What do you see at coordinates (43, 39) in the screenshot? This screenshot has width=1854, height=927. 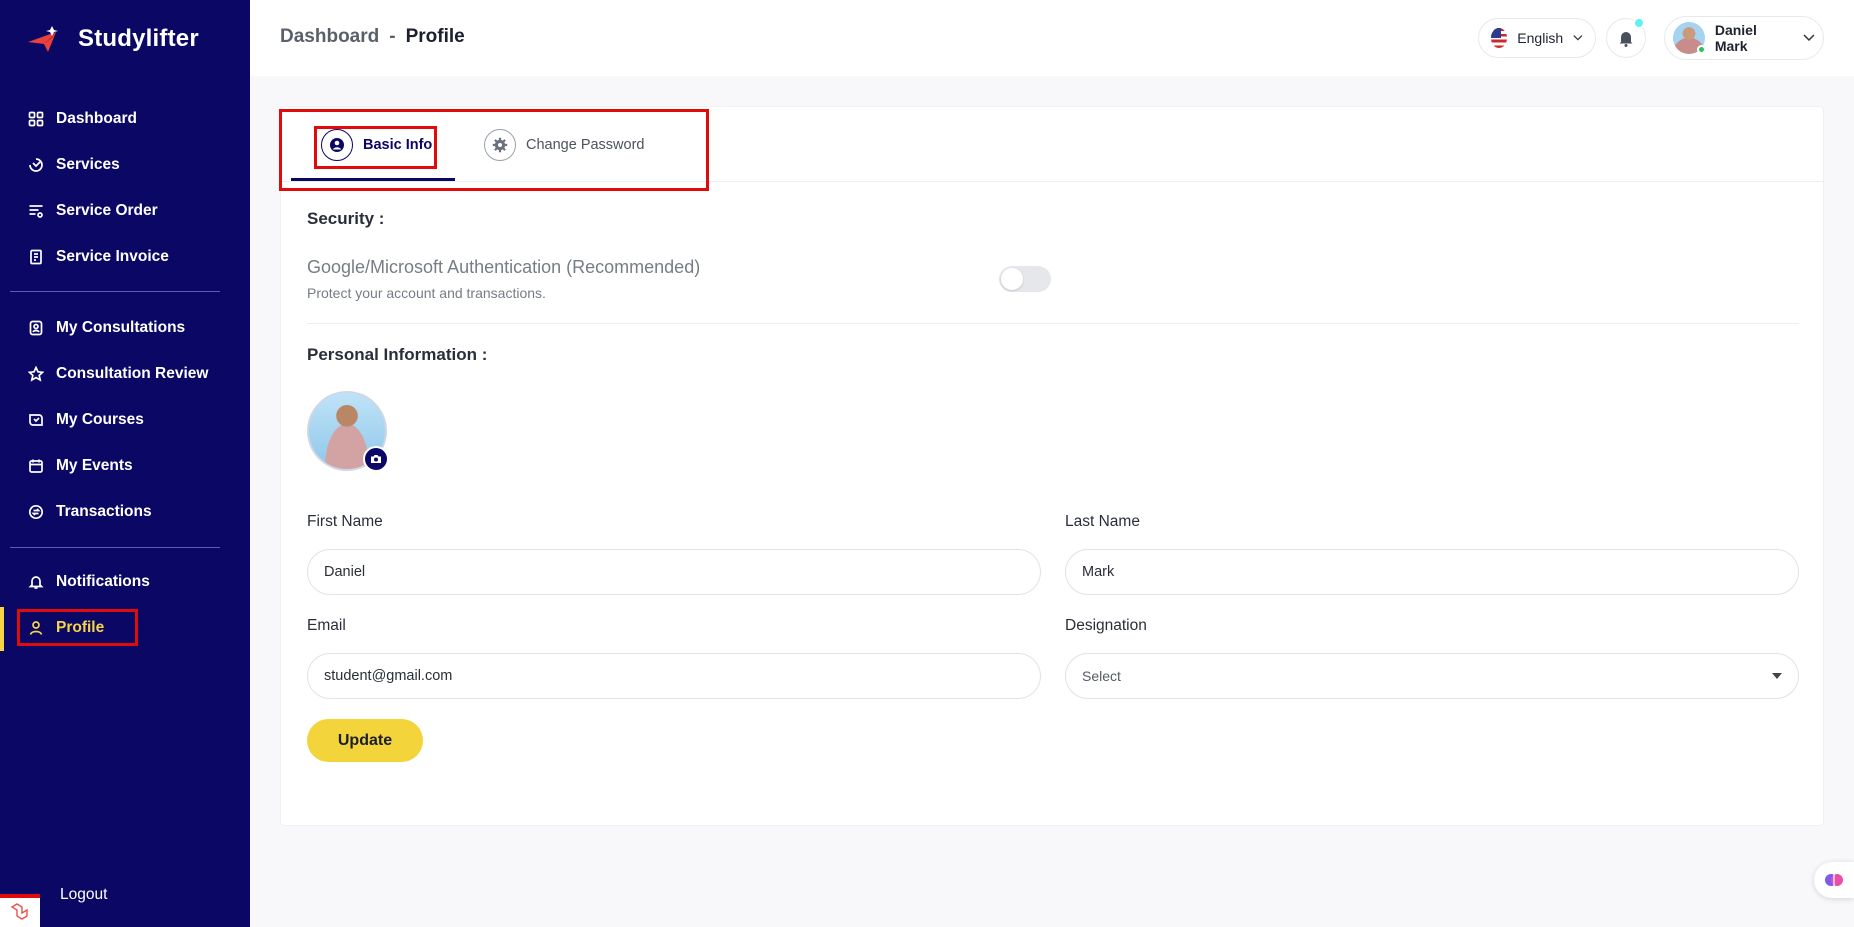 I see `brand-icon` at bounding box center [43, 39].